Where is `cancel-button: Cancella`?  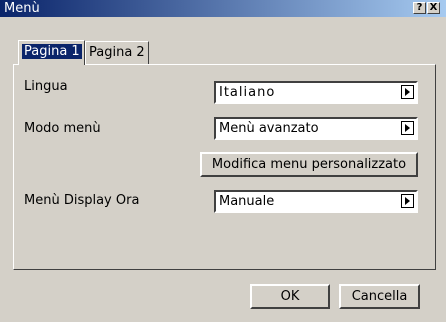 cancel-button: Cancella is located at coordinates (379, 296).